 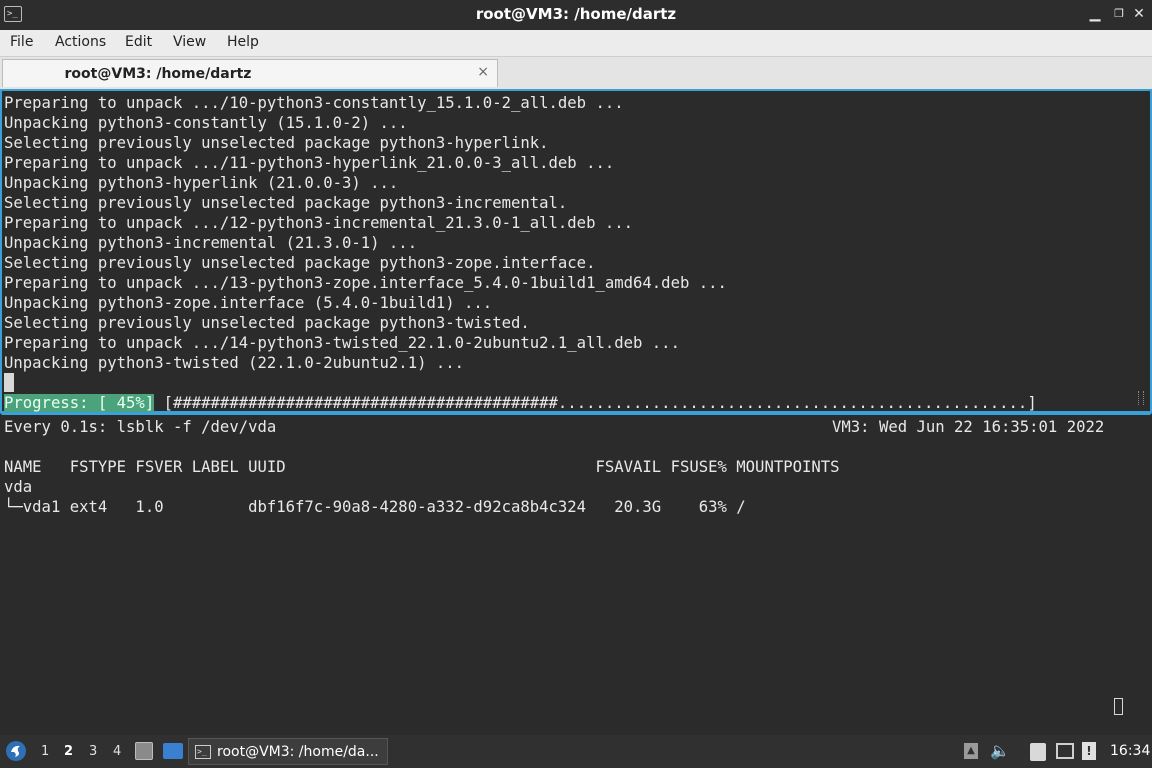 What do you see at coordinates (968, 427) in the screenshot?
I see `watch-host-time: VM3: Wed Jun 22 16:35:01 2022` at bounding box center [968, 427].